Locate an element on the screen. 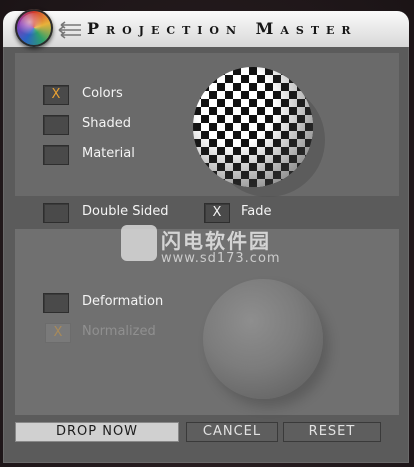 The image size is (414, 467). colors-label: Colors is located at coordinates (102, 93).